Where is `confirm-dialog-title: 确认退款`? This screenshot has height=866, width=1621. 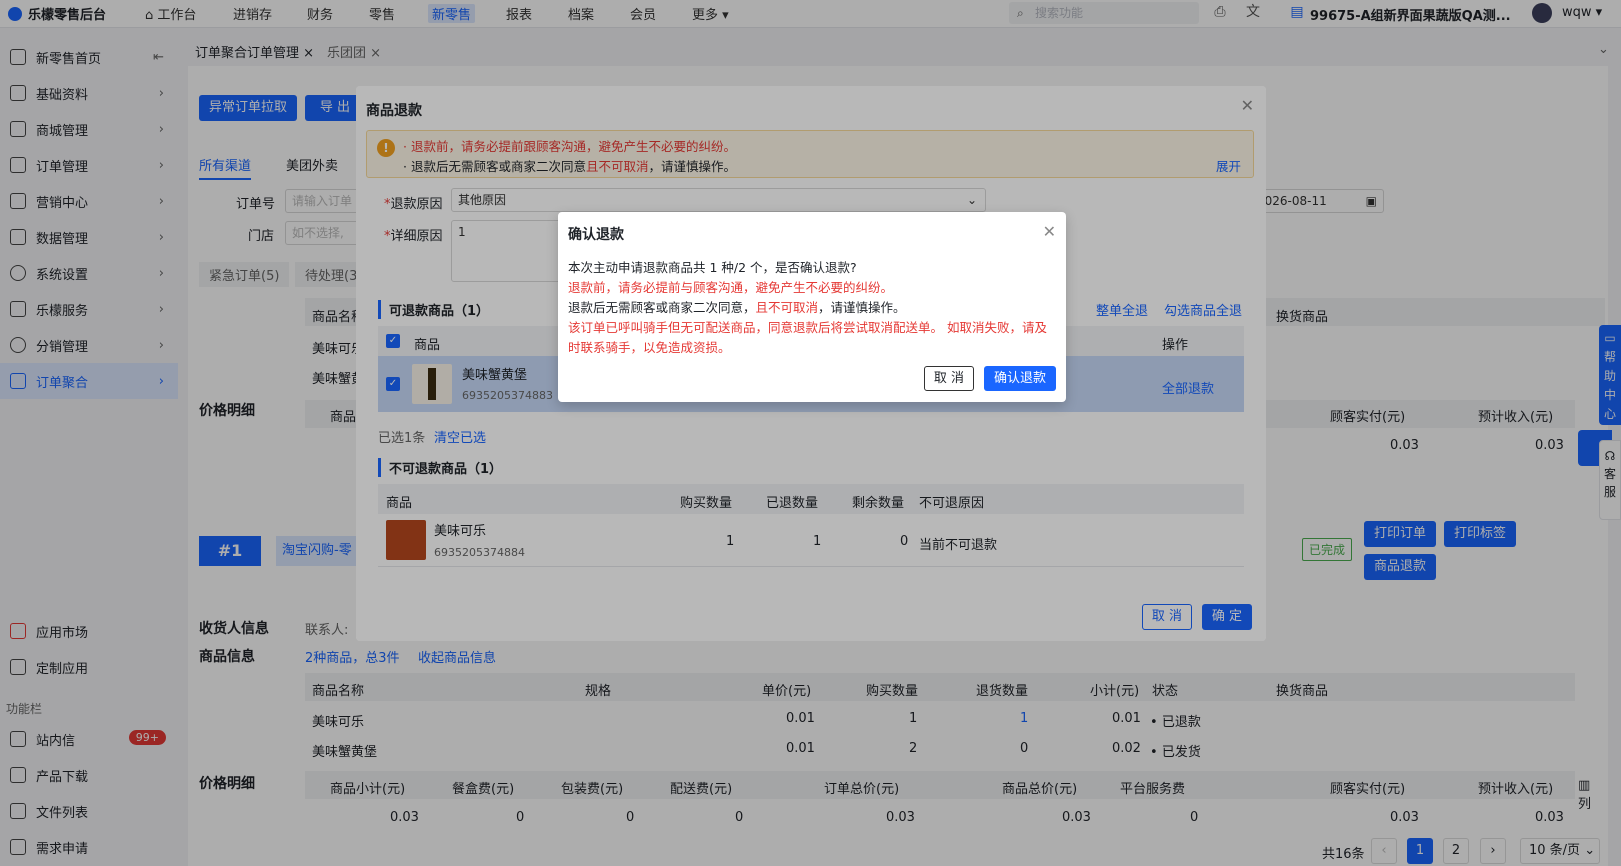
confirm-dialog-title: 确认退款 is located at coordinates (596, 235).